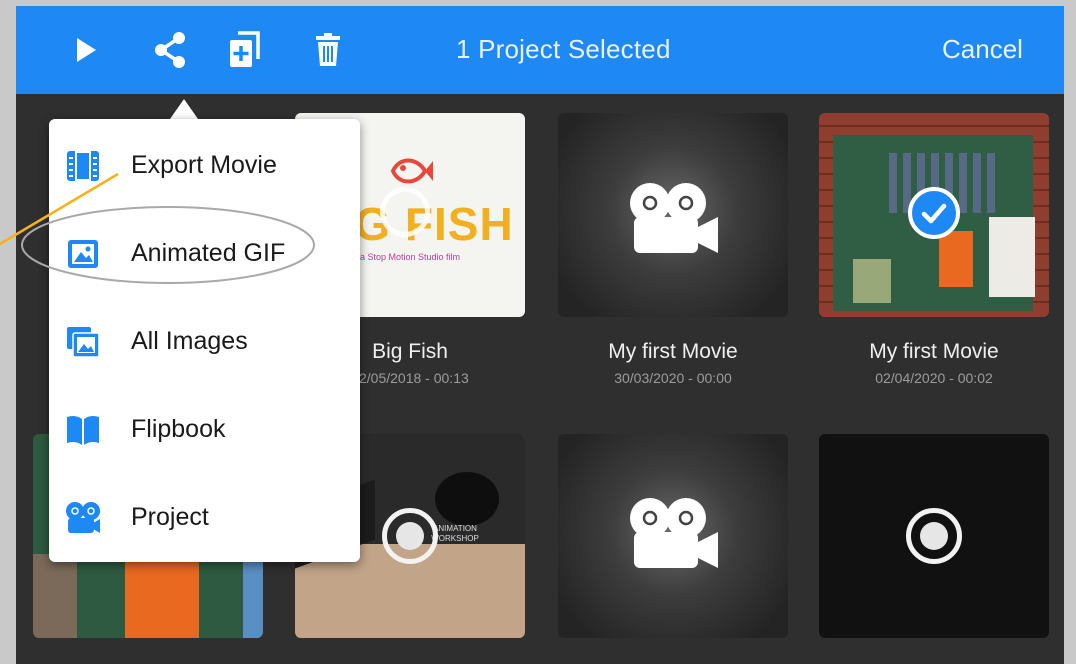  Describe the element at coordinates (157, 228) in the screenshot. I see `annotation-overlay` at that location.